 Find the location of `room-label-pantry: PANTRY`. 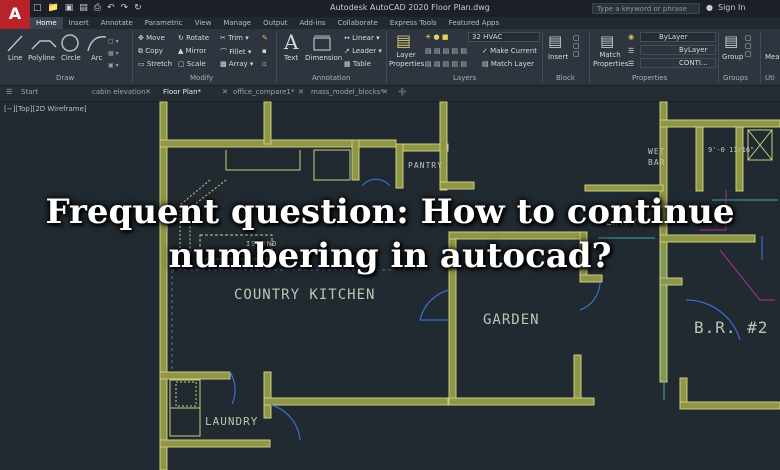

room-label-pantry: PANTRY is located at coordinates (425, 165).